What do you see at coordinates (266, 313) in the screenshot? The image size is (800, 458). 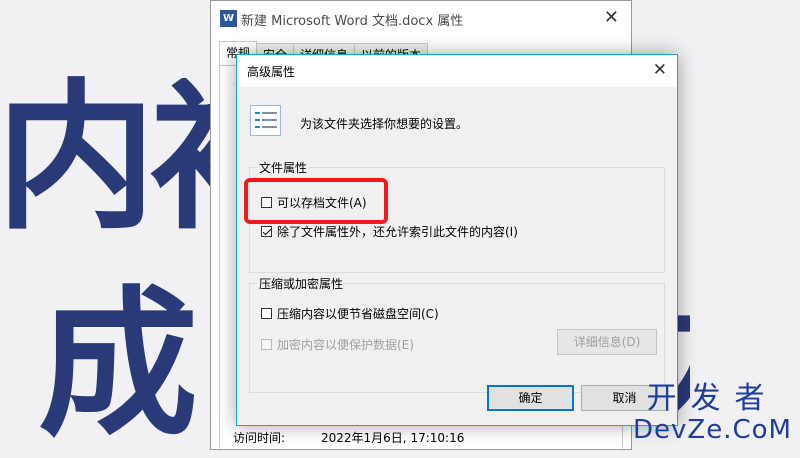 I see `compress-checkbox` at bounding box center [266, 313].